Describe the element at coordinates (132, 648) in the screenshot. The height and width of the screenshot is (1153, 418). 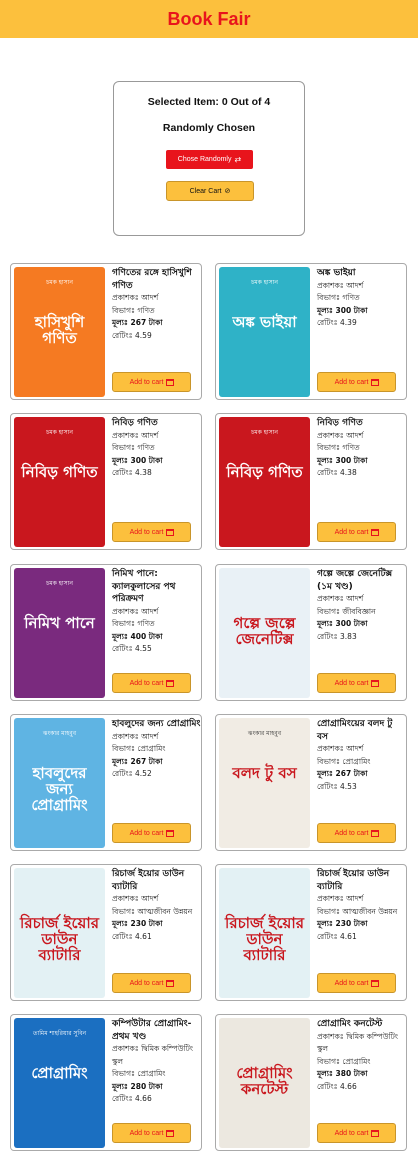
I see `book-rating: রেটিংঃ 4.55` at that location.